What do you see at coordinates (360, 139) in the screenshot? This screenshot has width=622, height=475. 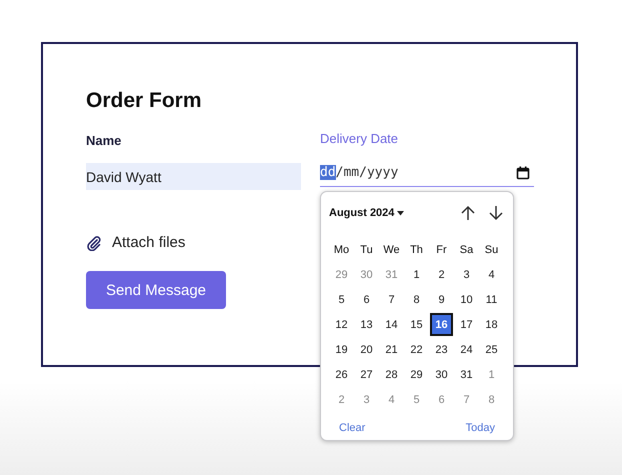 I see `field-label: Delivery Date` at bounding box center [360, 139].